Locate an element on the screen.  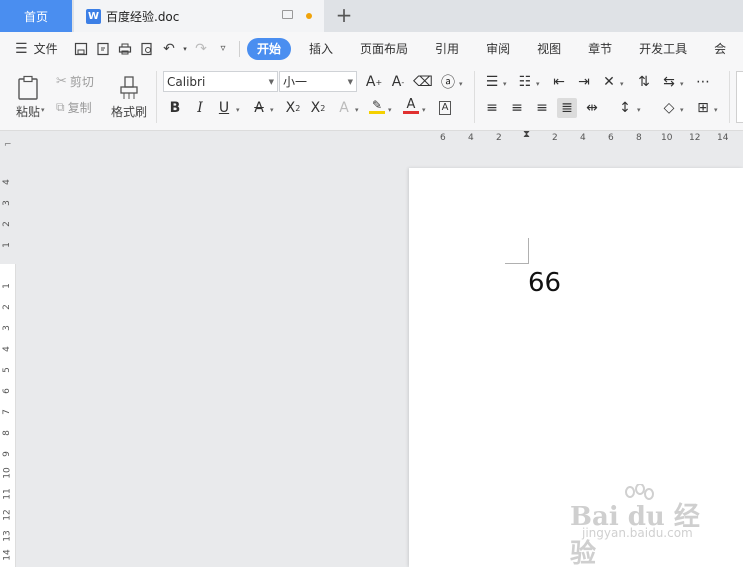
ruler-tick-label: 9 is located at coordinates (6, 454).